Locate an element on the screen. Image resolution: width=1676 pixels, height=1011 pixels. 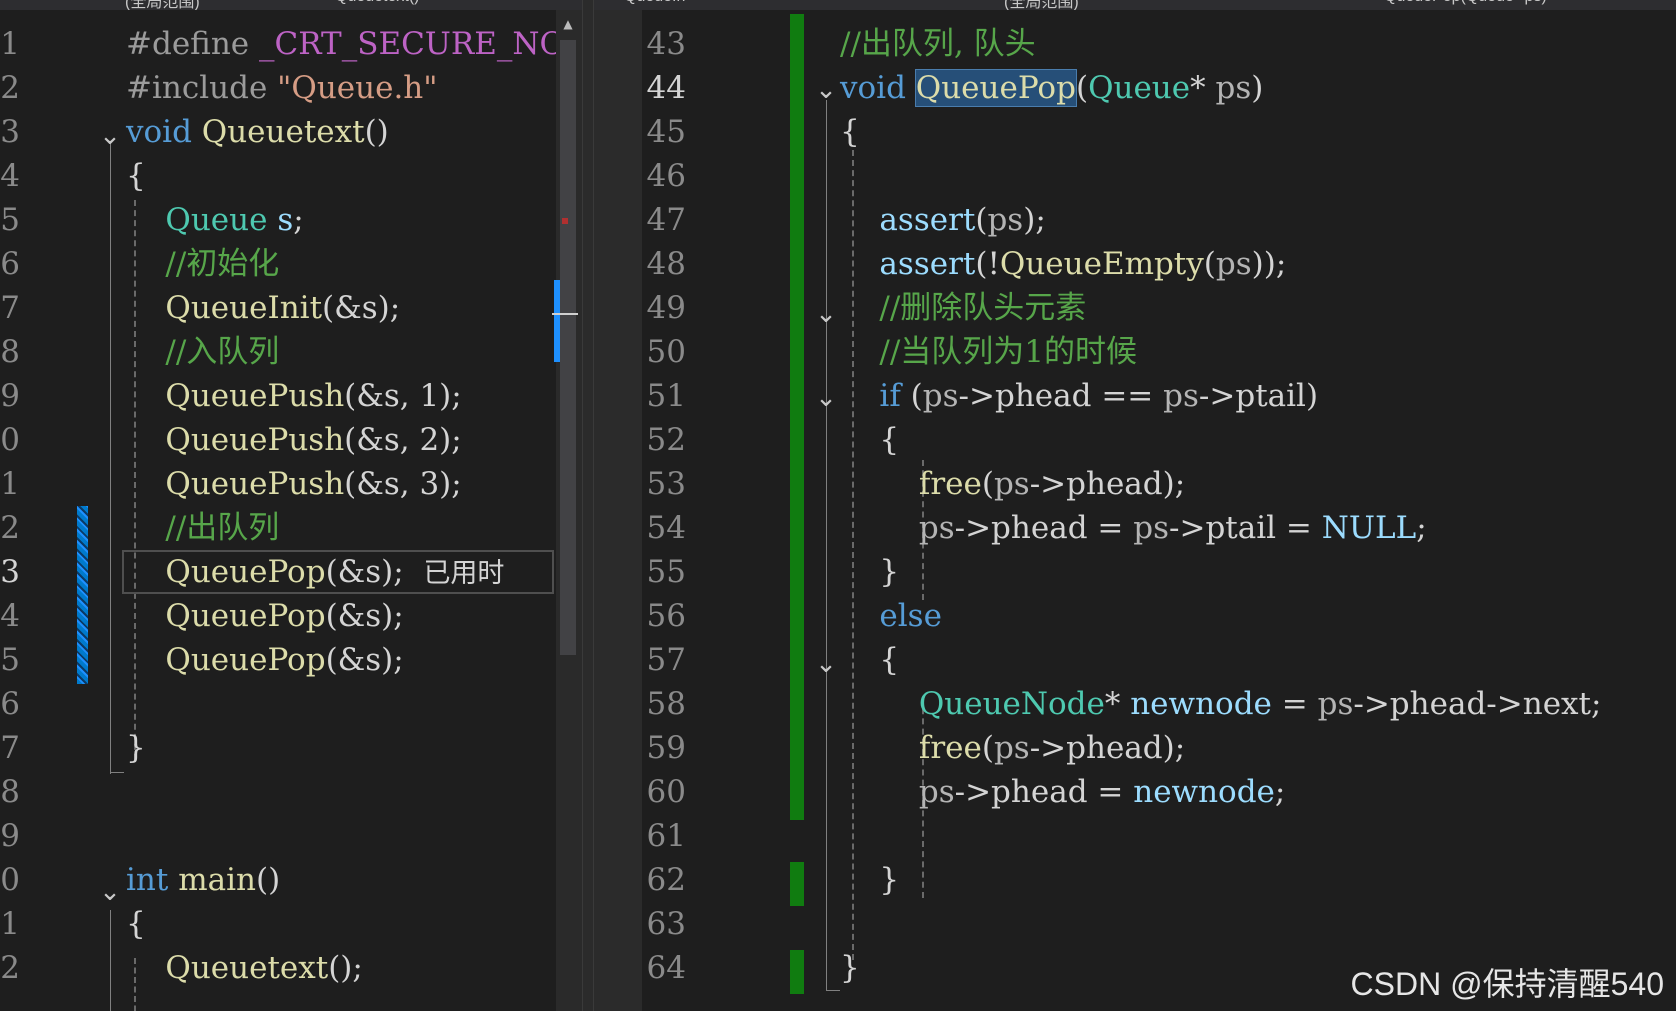
code-line-17: } is located at coordinates (136, 748).